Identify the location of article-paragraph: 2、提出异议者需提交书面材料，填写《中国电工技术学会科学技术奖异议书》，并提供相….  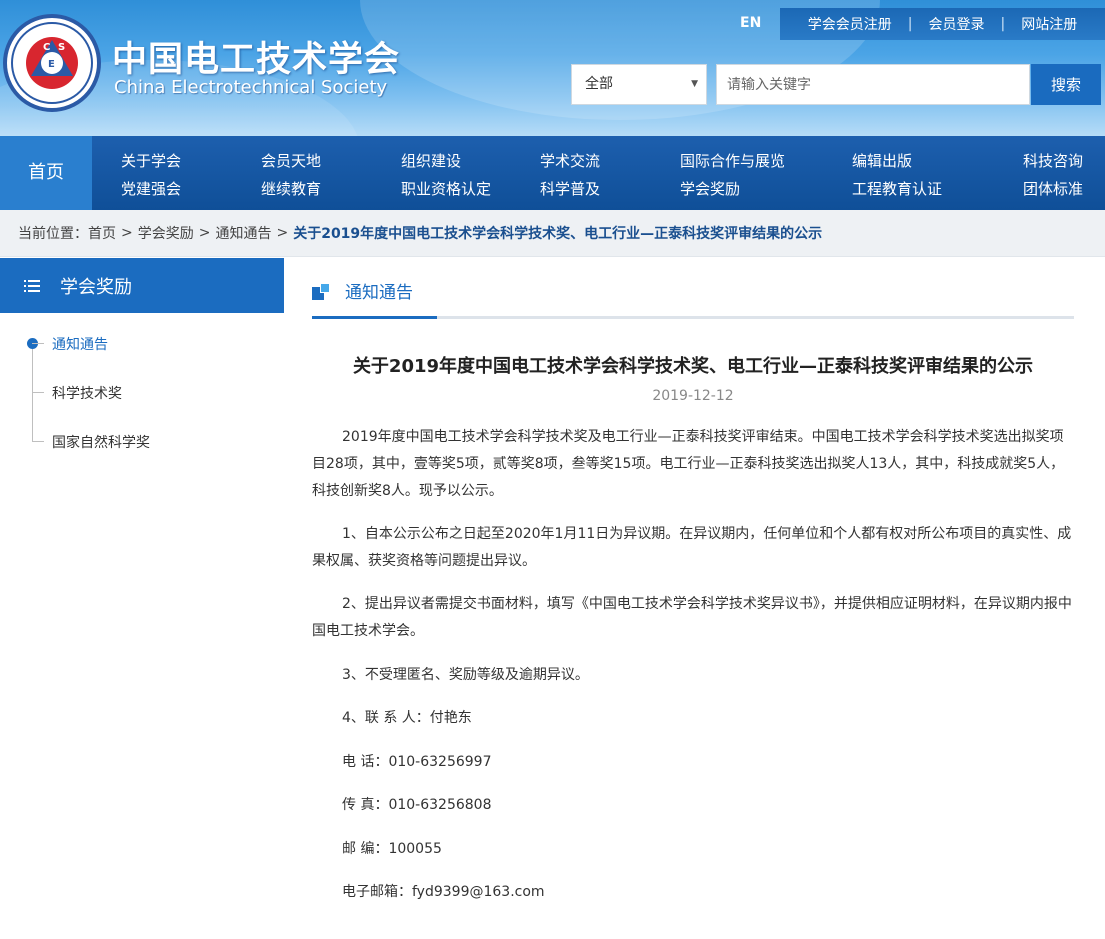
(692, 617).